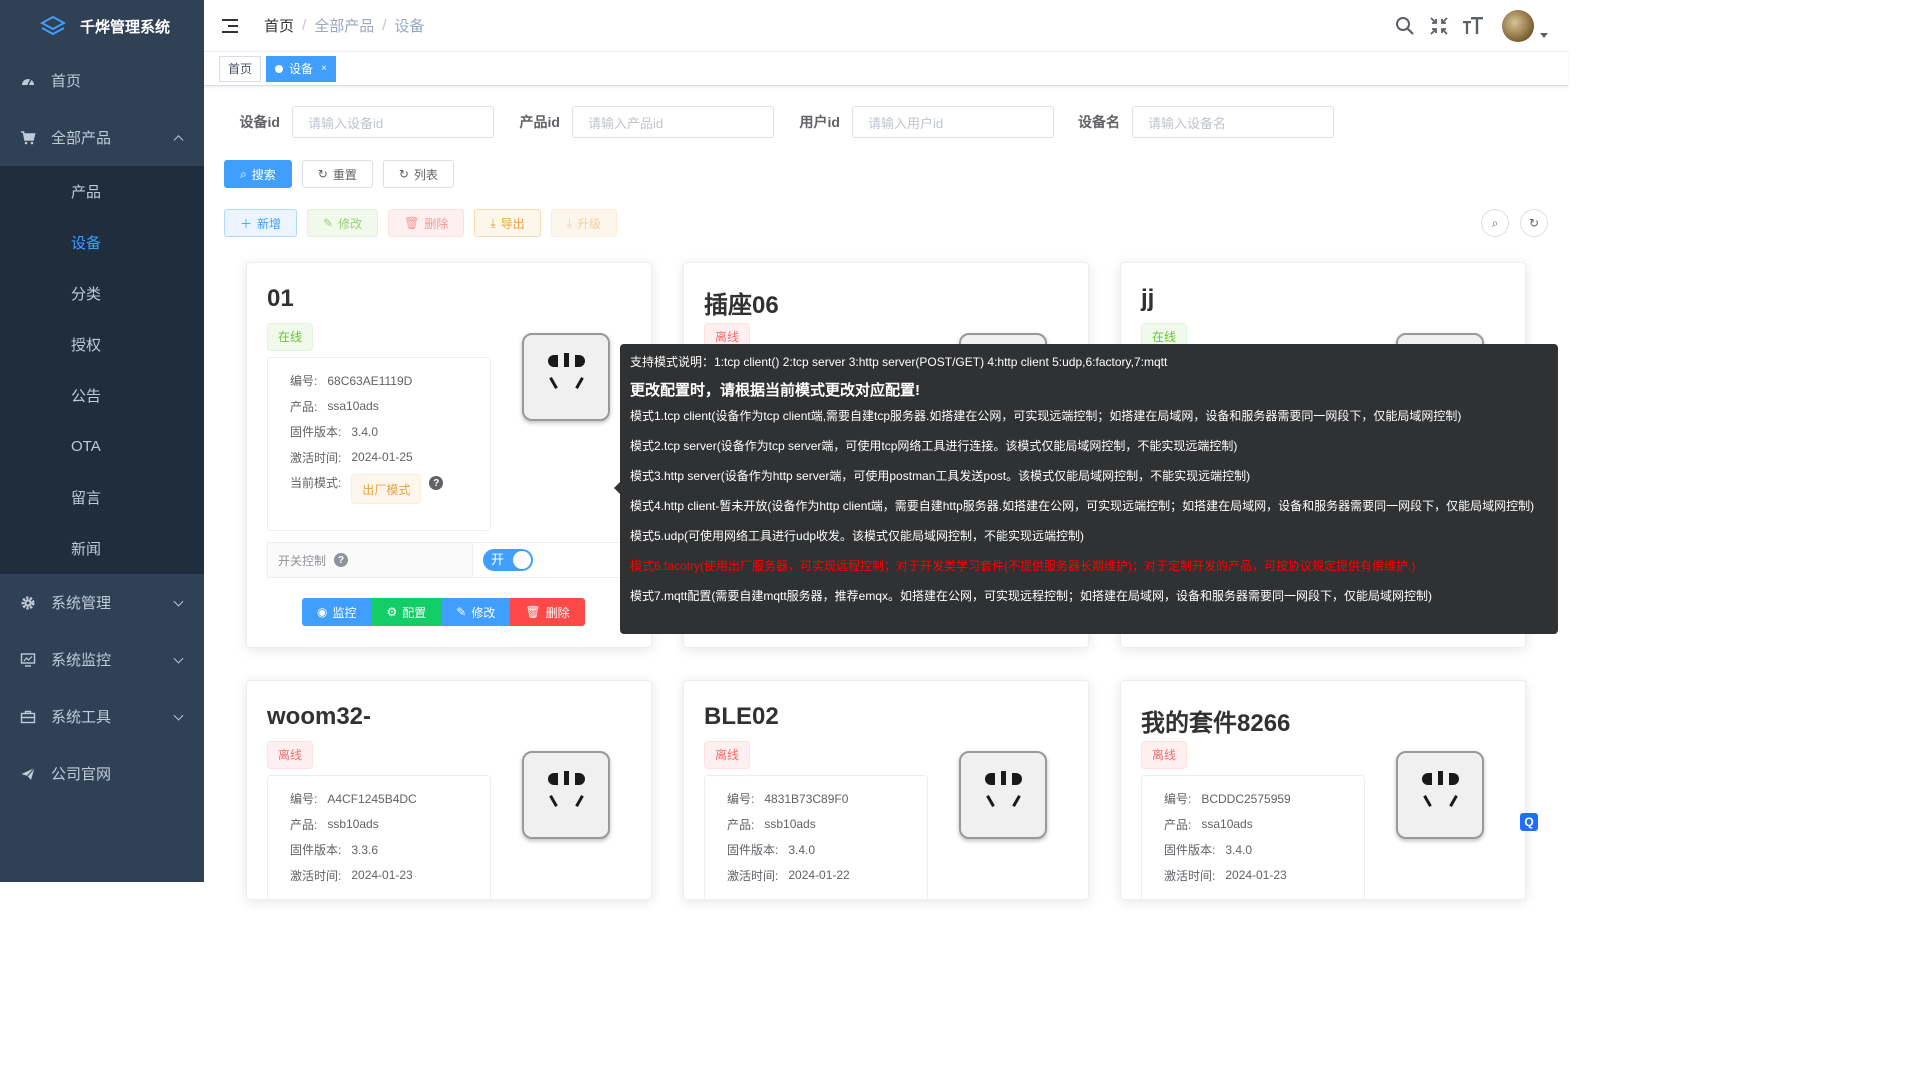 The image size is (1920, 1080). What do you see at coordinates (1439, 26) in the screenshot?
I see `exit-fullscreen-icon` at bounding box center [1439, 26].